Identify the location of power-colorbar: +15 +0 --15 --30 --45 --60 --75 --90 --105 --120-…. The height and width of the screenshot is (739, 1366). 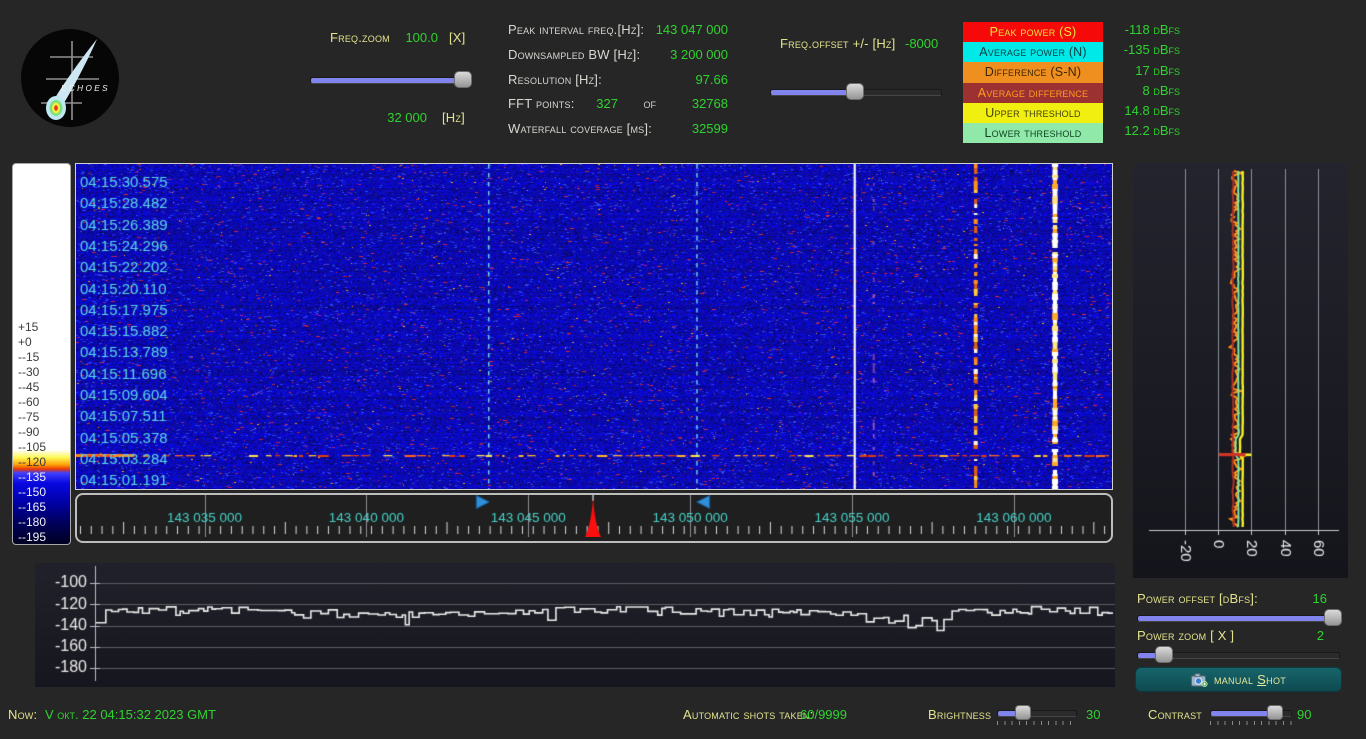
(41, 354).